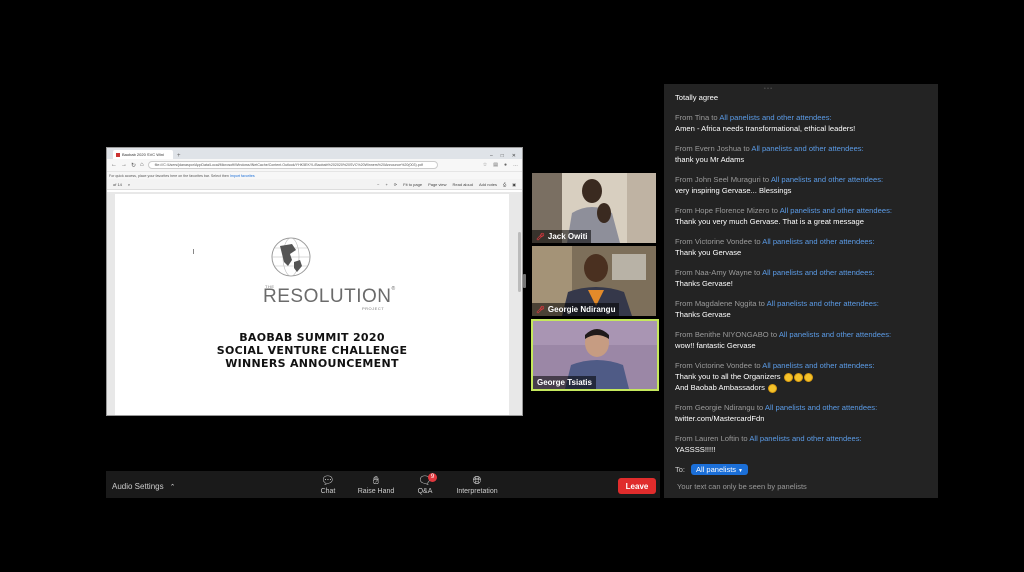 The image size is (1024, 572). I want to click on browser-tab: Baobab 2020 SVC Wini, so click(143, 154).